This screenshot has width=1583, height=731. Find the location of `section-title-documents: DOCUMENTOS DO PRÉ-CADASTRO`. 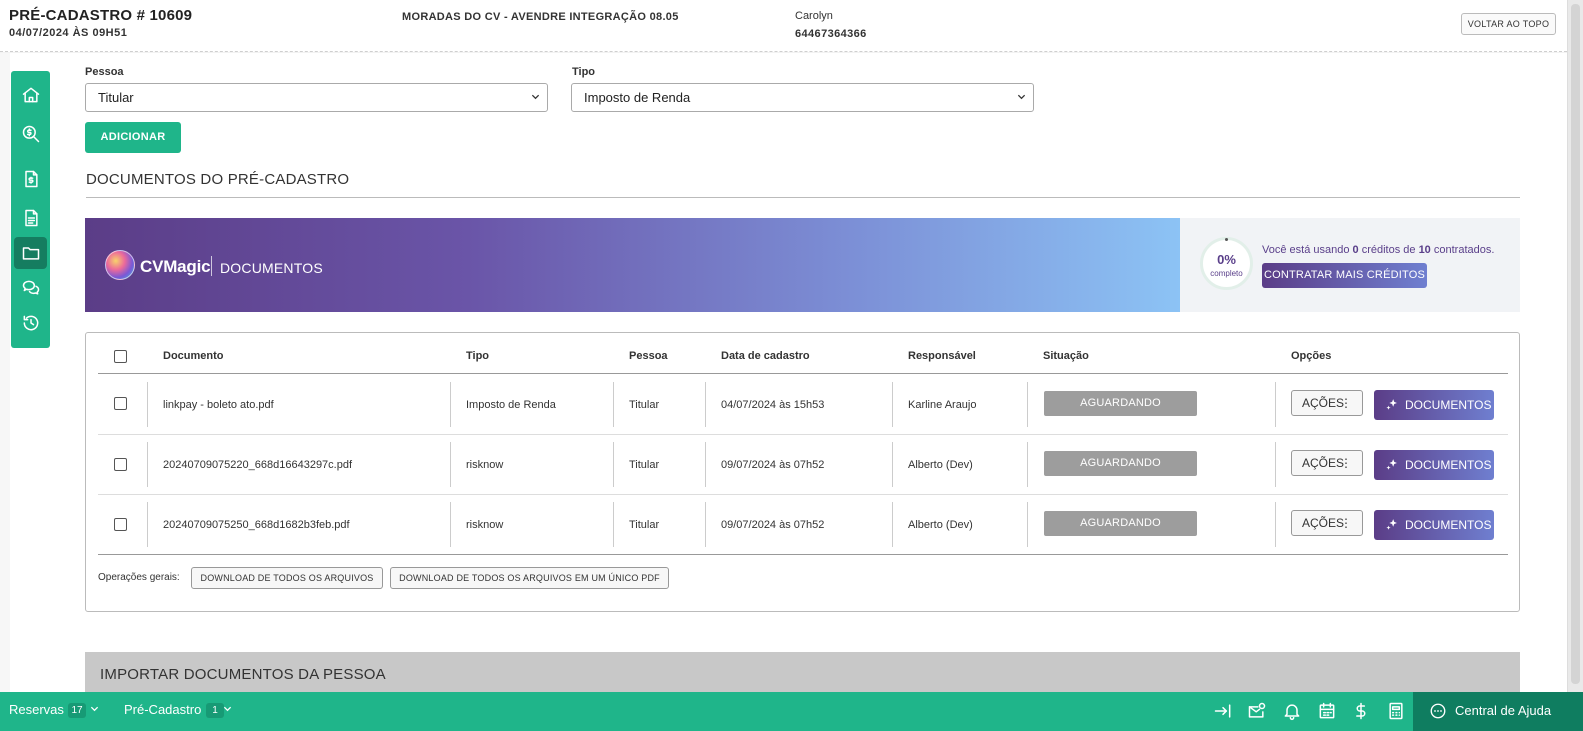

section-title-documents: DOCUMENTOS DO PRÉ-CADASTRO is located at coordinates (218, 179).